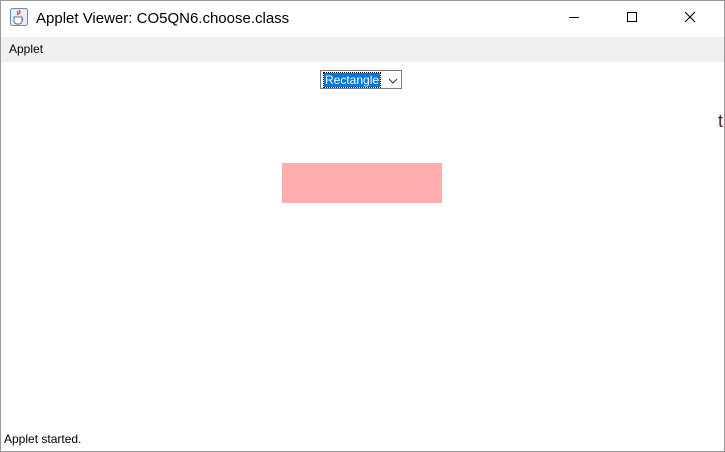  I want to click on background-window-edge-text: t, so click(721, 121).